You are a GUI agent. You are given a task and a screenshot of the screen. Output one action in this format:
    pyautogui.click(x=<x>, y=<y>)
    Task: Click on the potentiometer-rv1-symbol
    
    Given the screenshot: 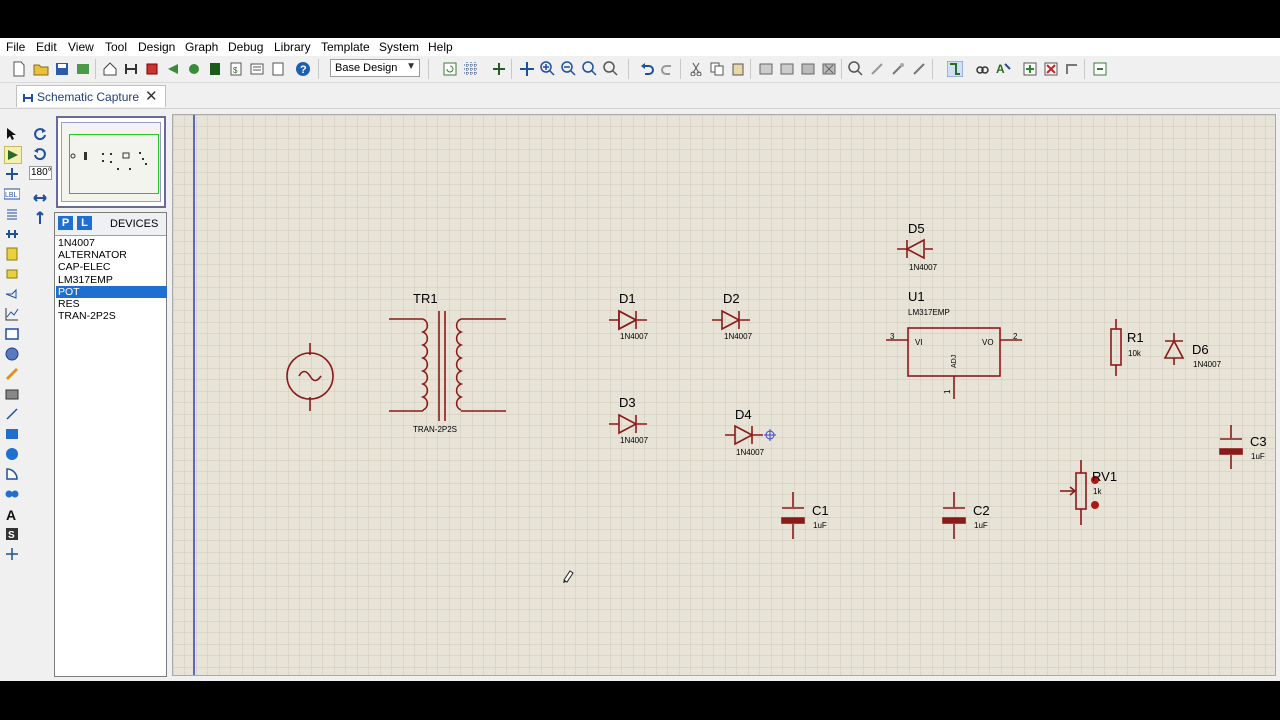 What is the action you would take?
    pyautogui.click(x=1073, y=492)
    